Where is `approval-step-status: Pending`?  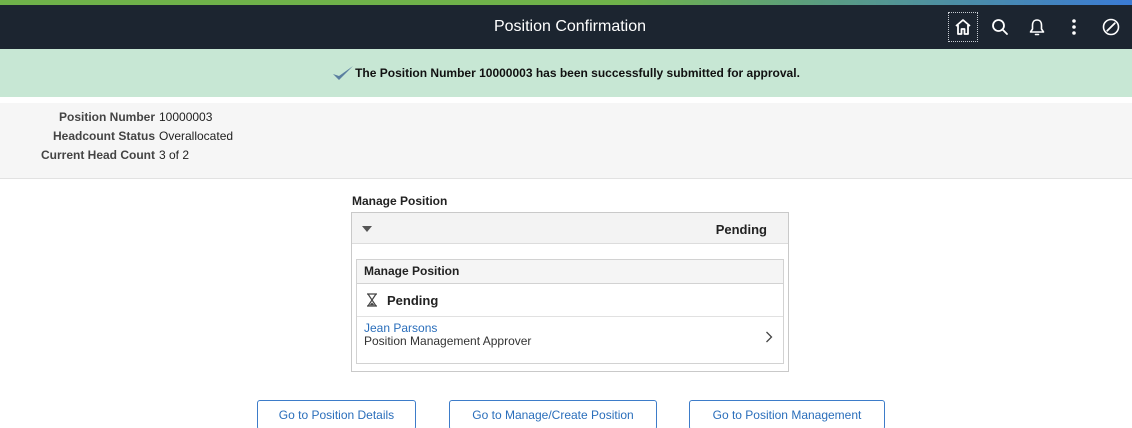 approval-step-status: Pending is located at coordinates (413, 300).